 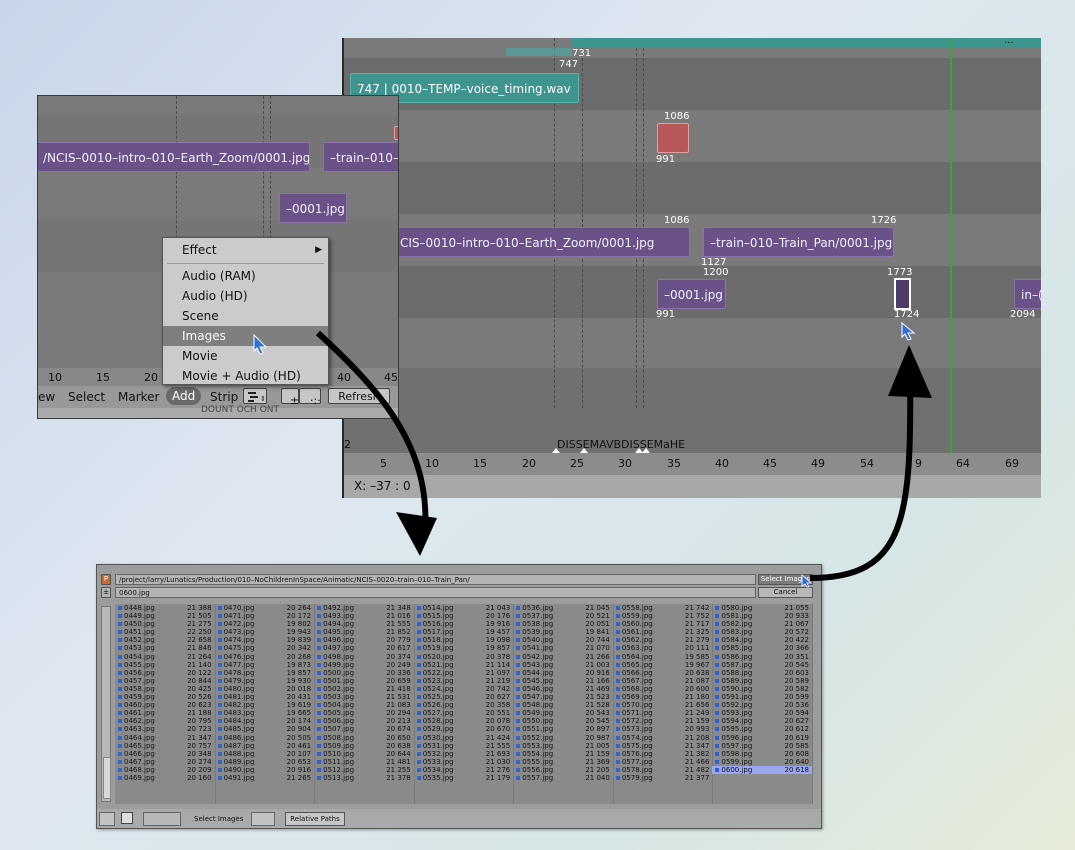 I want to click on menu-item-effect: Effect ▶, so click(x=245, y=250).